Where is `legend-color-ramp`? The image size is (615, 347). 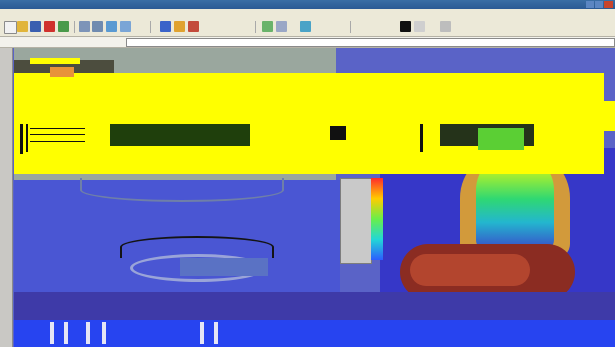 legend-color-ramp is located at coordinates (377, 219).